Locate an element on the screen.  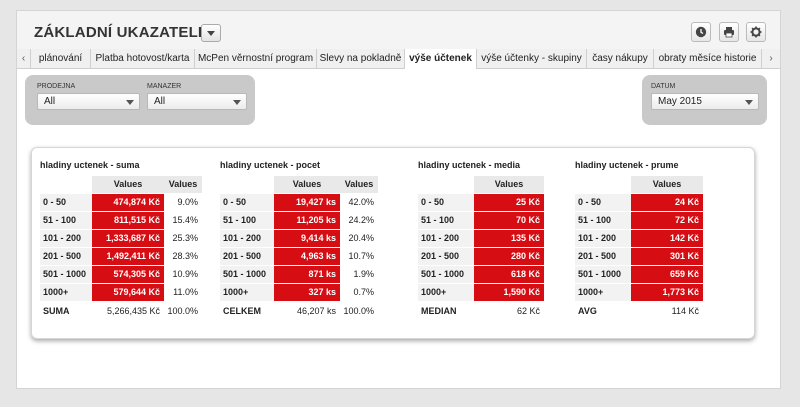
row-percent: 15.4% is located at coordinates (185, 220).